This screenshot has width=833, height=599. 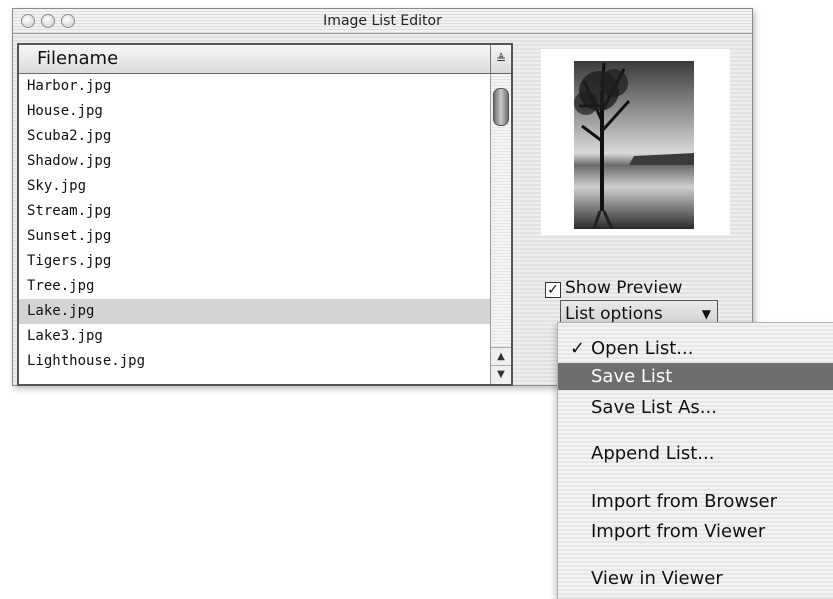 I want to click on list-item: Stream.jpg, so click(x=255, y=211).